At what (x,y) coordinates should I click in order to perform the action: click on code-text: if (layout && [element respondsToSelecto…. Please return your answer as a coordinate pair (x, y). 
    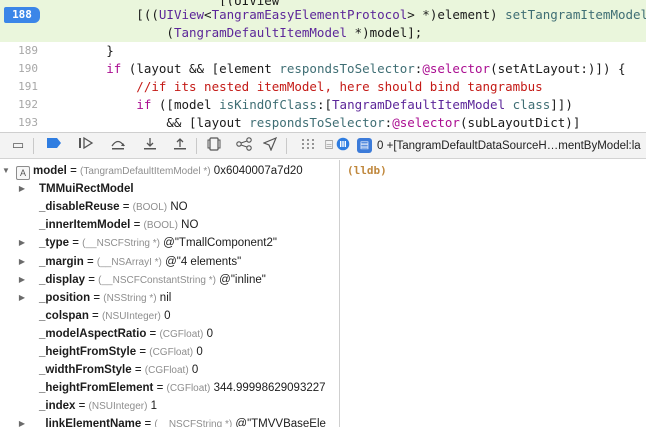
    Looking at the image, I should click on (335, 69).